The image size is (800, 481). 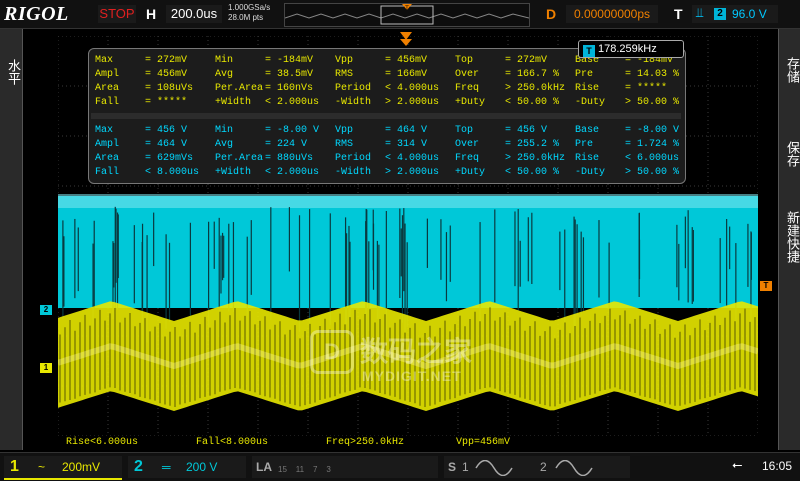 I want to click on channel-2-offset-marker: 2, so click(x=46, y=310).